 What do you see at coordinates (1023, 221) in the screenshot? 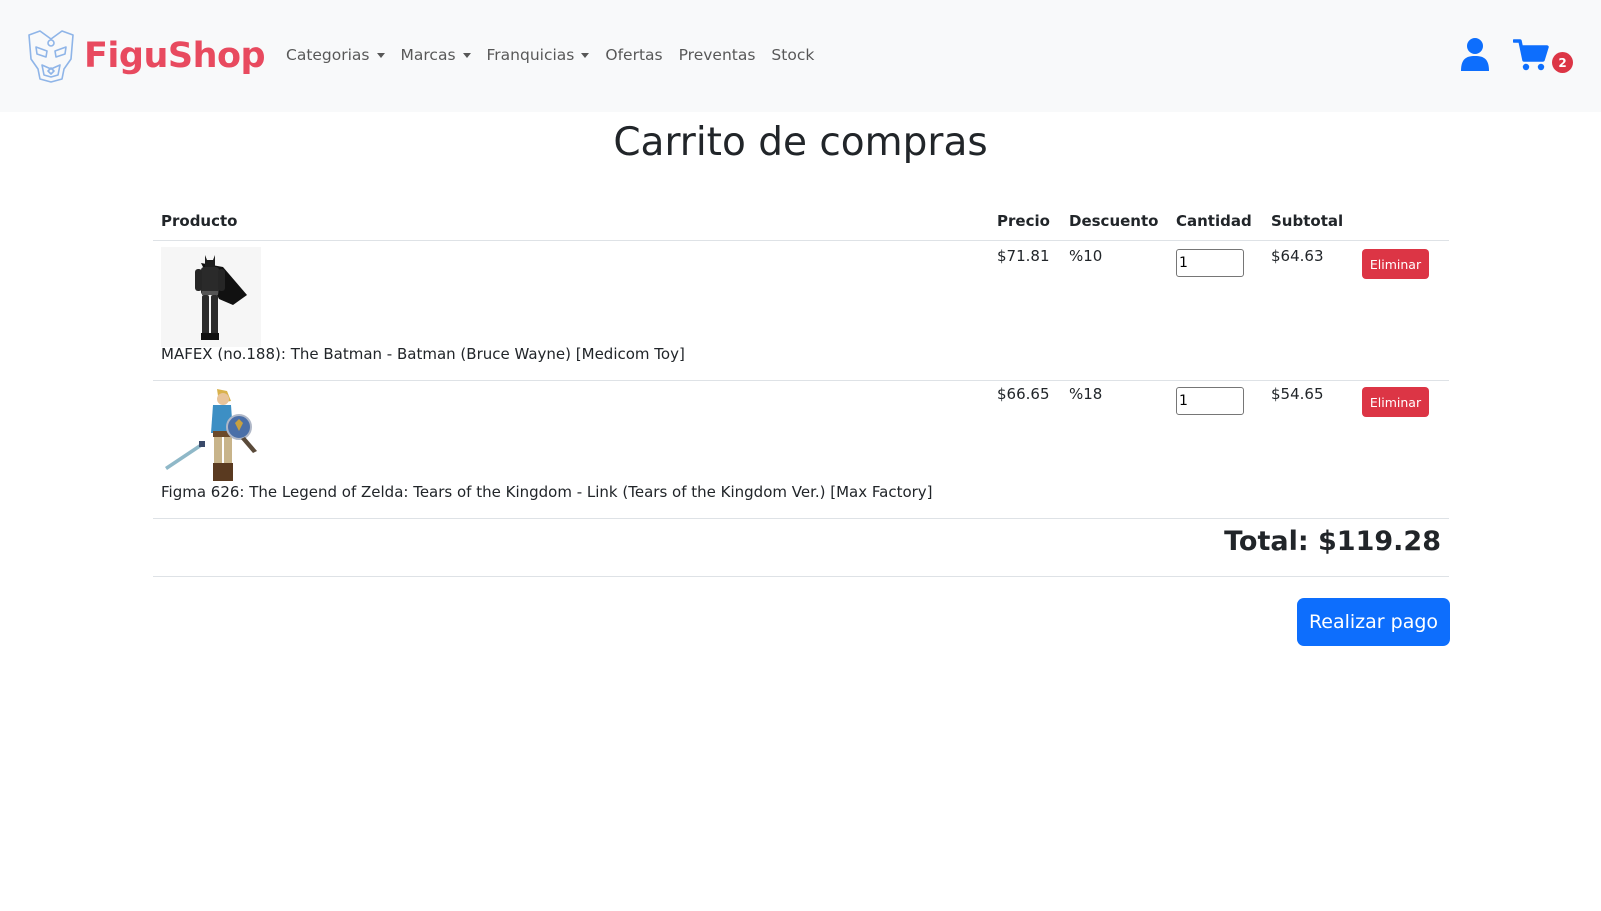
I see `header-price: Precio` at bounding box center [1023, 221].